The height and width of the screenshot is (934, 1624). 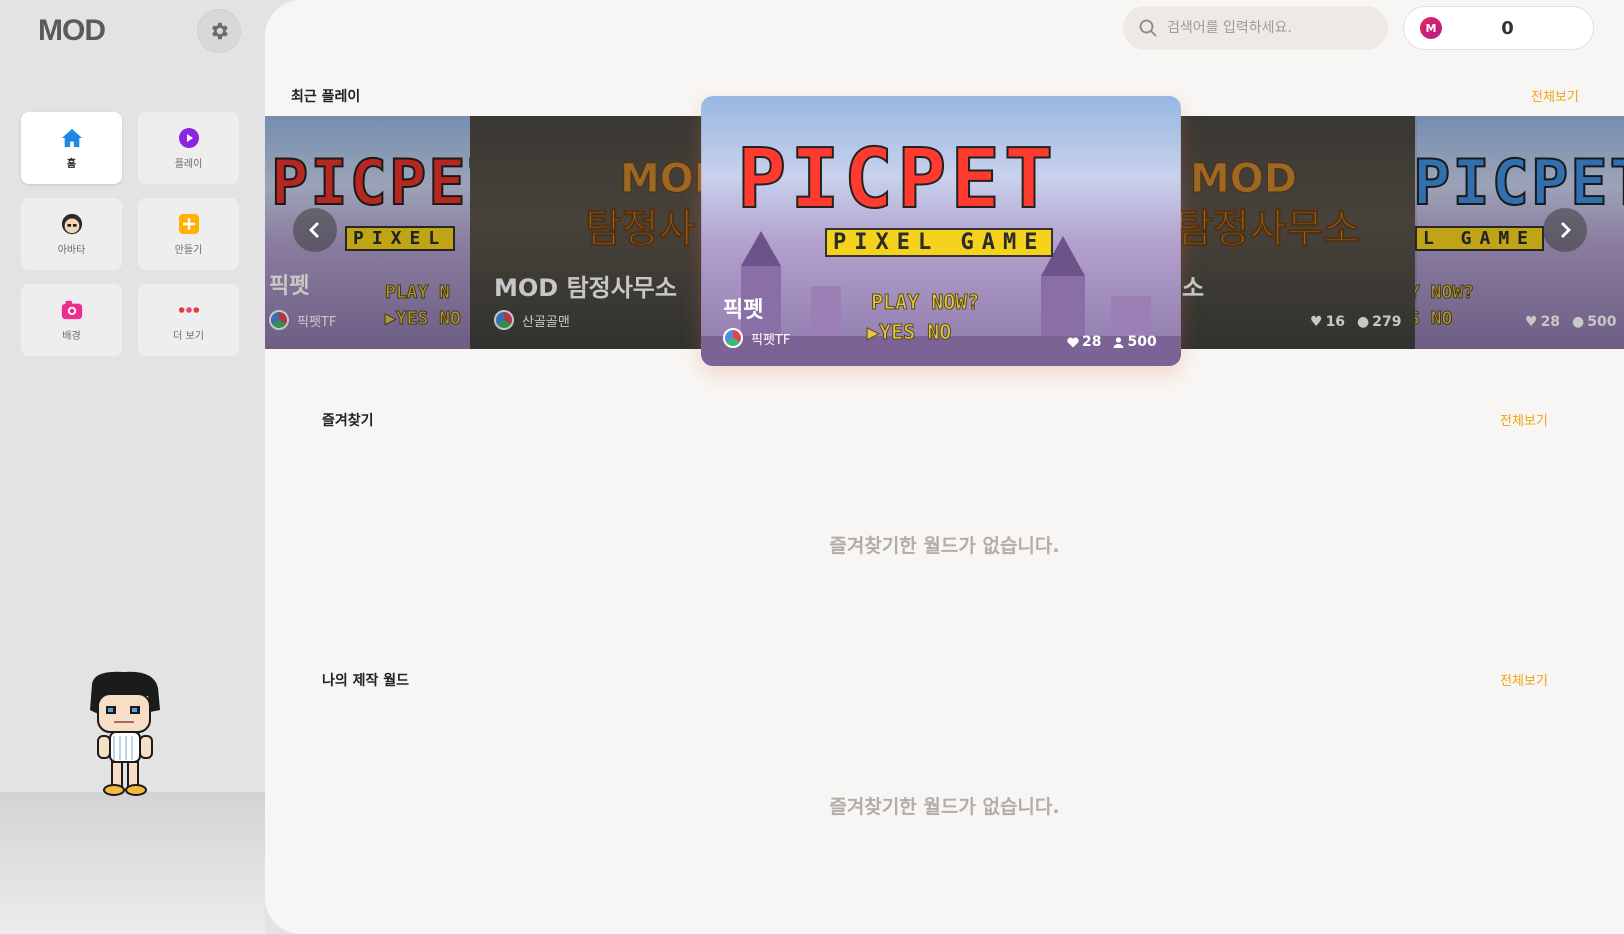 I want to click on nav-home-label: 홈, so click(x=71, y=164).